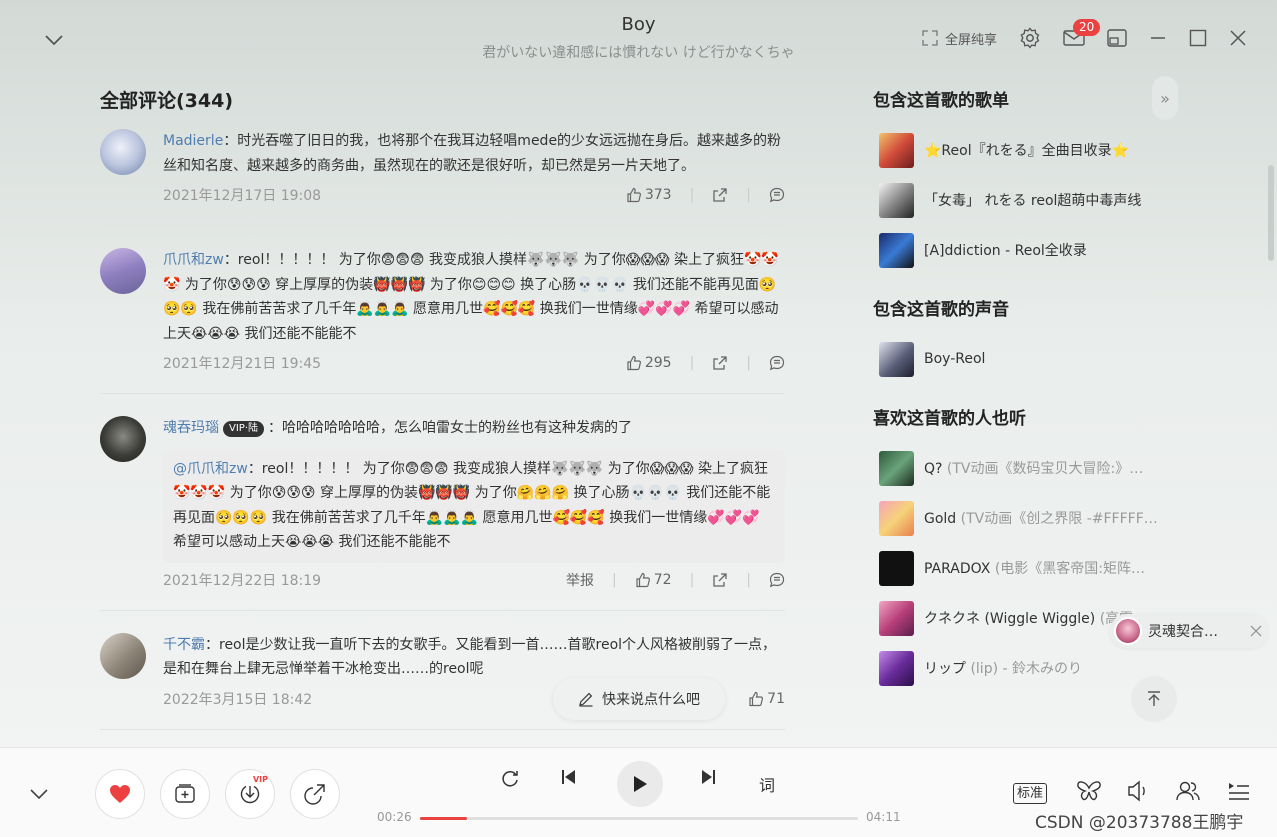 Image resolution: width=1277 pixels, height=837 pixels. I want to click on progress-fill, so click(443, 818).